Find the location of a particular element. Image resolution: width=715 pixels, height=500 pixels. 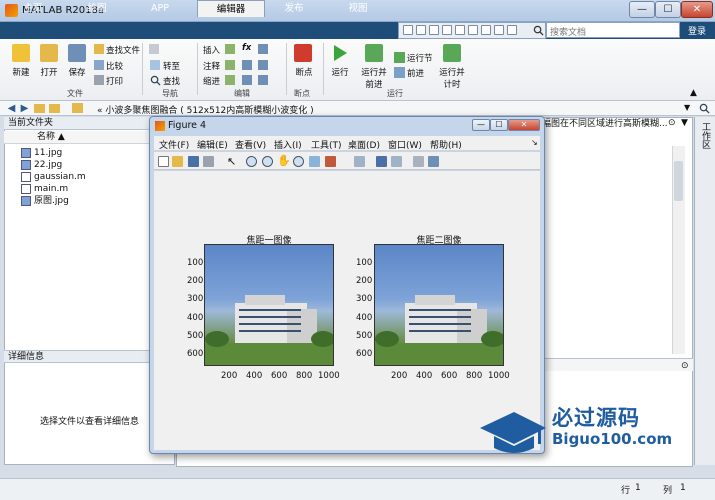

wrap-comment-icon is located at coordinates (263, 65).